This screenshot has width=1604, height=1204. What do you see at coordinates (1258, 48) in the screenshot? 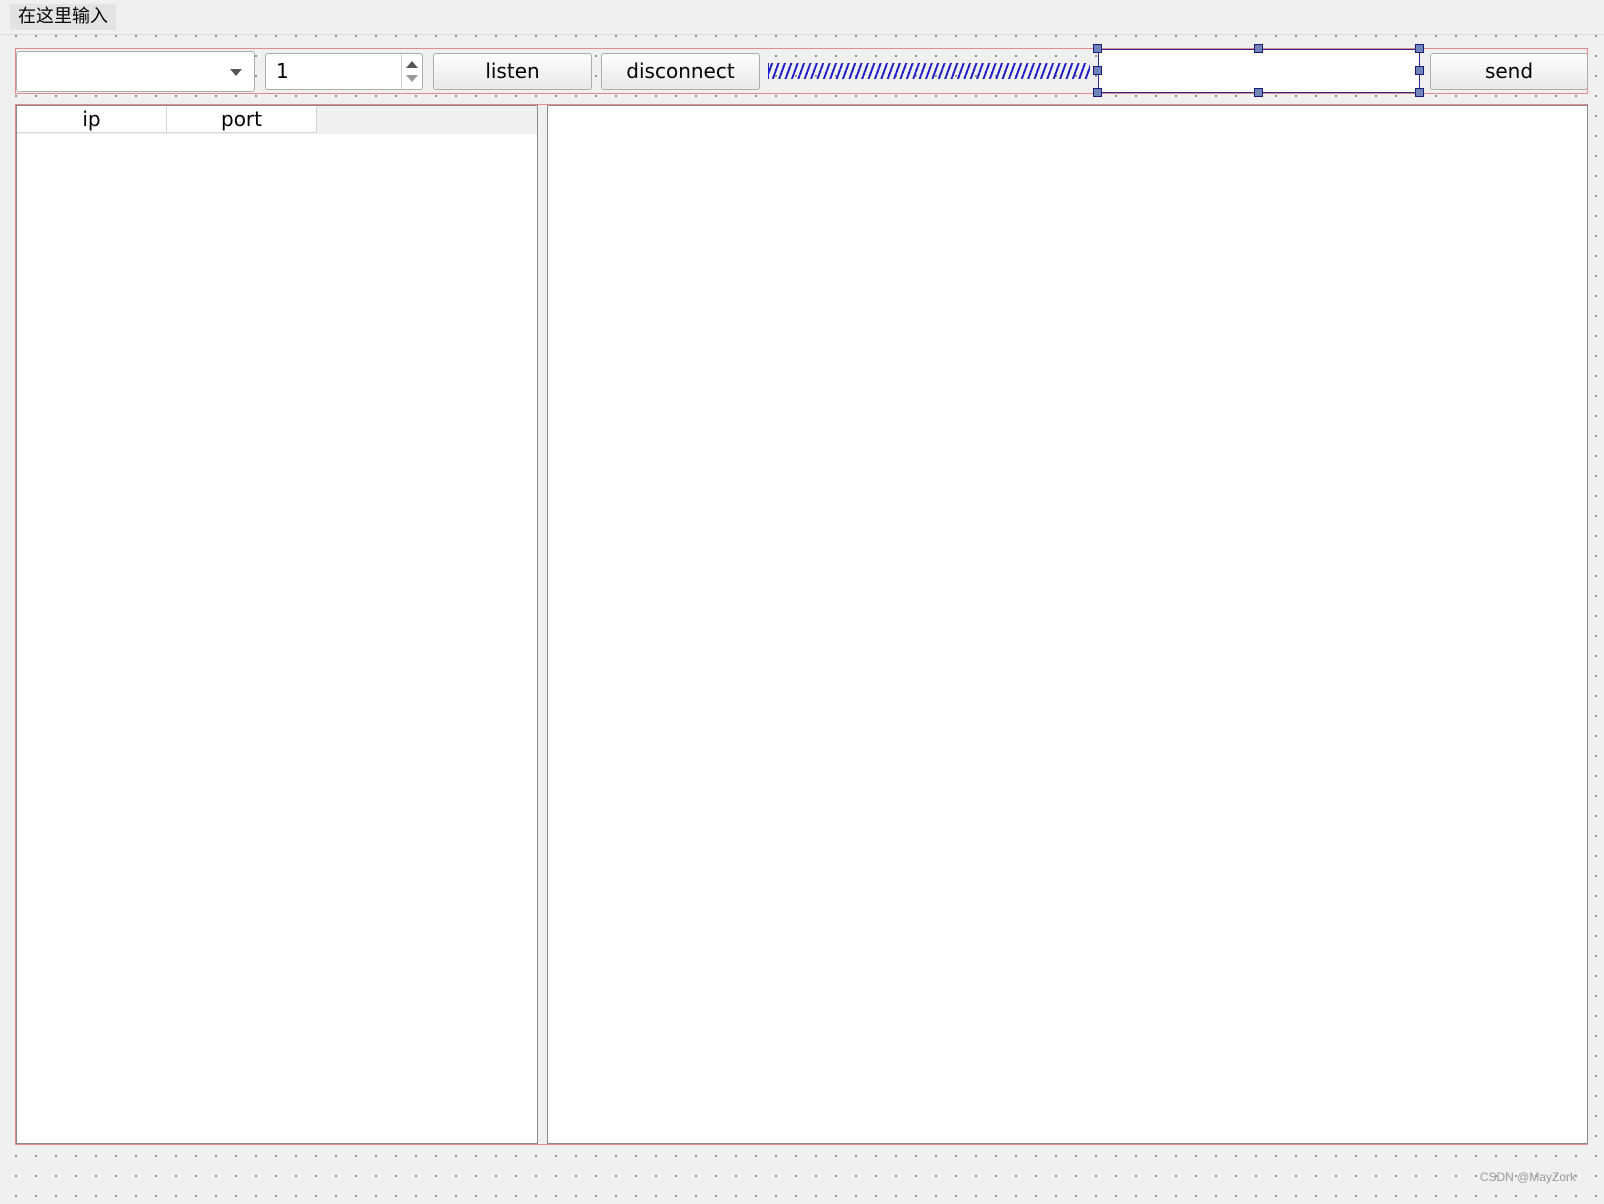
I see `resize-handle-n` at bounding box center [1258, 48].